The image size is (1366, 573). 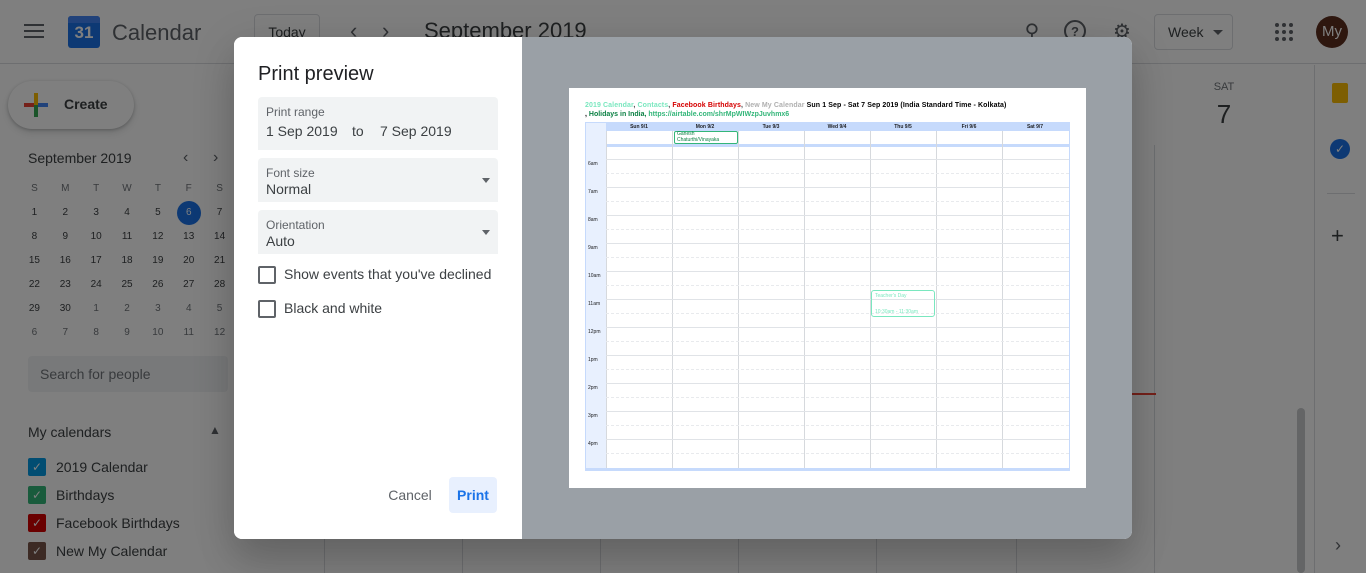 I want to click on orientation-label: Orientation, so click(x=295, y=225).